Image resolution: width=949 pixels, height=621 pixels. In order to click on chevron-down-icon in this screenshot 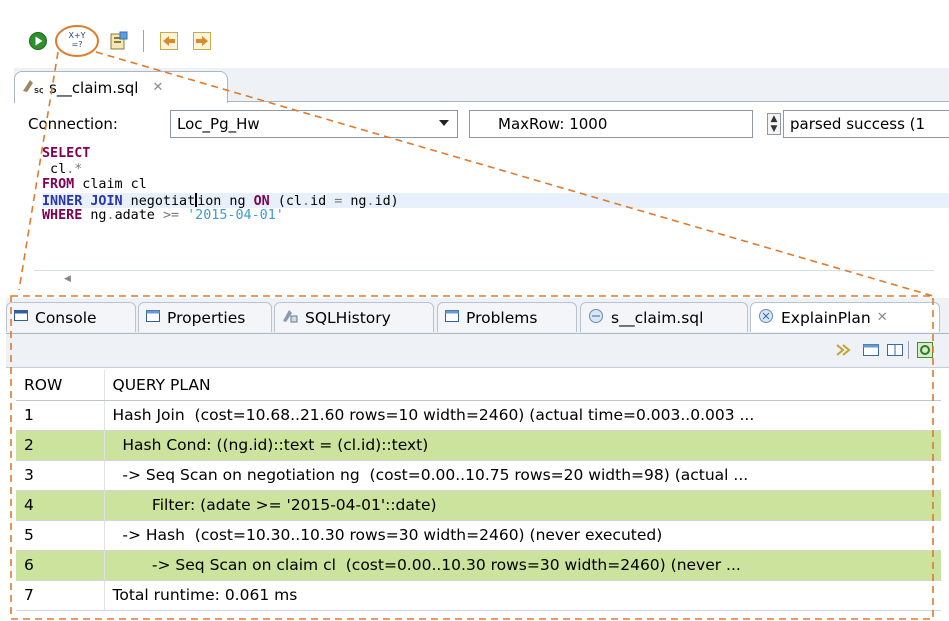, I will do `click(444, 123)`.